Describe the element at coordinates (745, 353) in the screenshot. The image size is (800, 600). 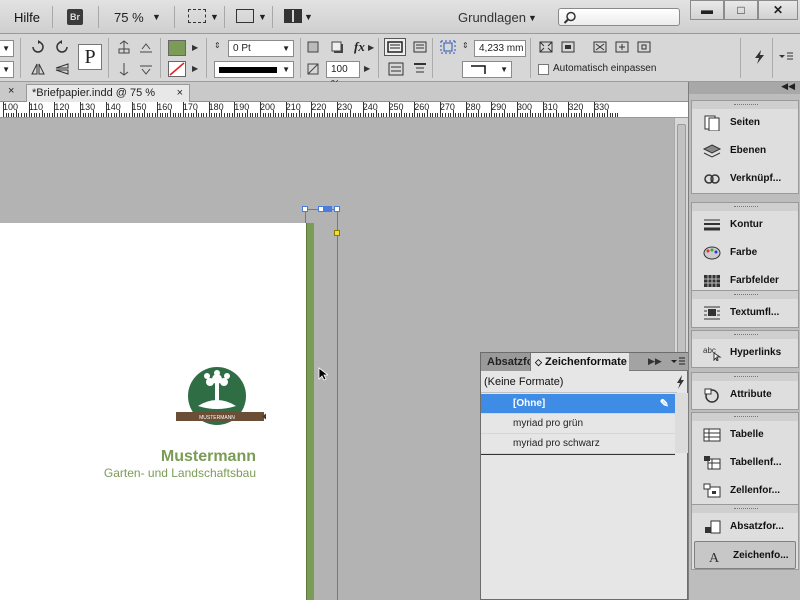
I see `dock-item-hyperlinks: abc Hyperlinks` at that location.